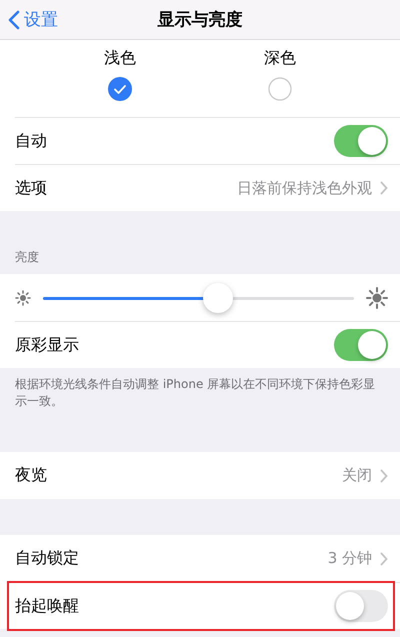 Image resolution: width=400 pixels, height=637 pixels. I want to click on appearance-option: 浅色, so click(120, 82).